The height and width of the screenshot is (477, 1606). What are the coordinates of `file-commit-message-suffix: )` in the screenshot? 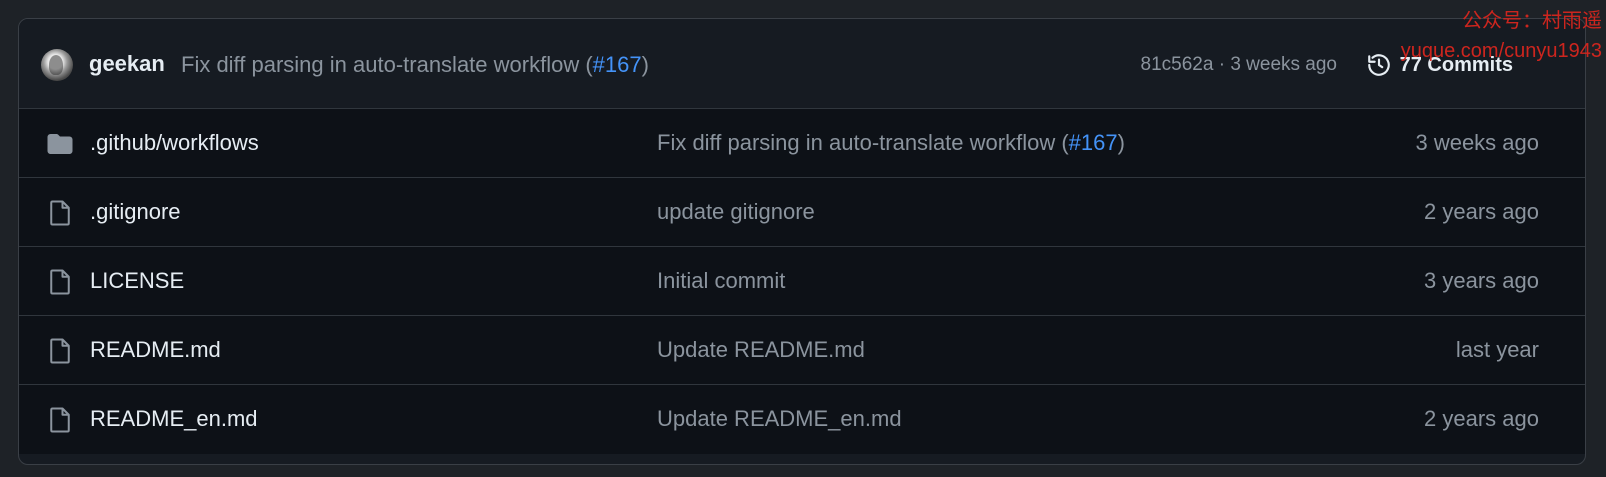 It's located at (1121, 142).